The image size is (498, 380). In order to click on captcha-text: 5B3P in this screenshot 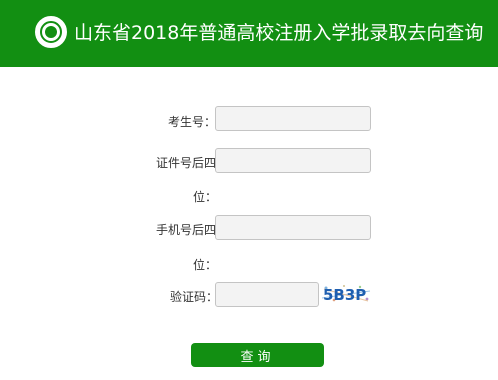, I will do `click(344, 295)`.